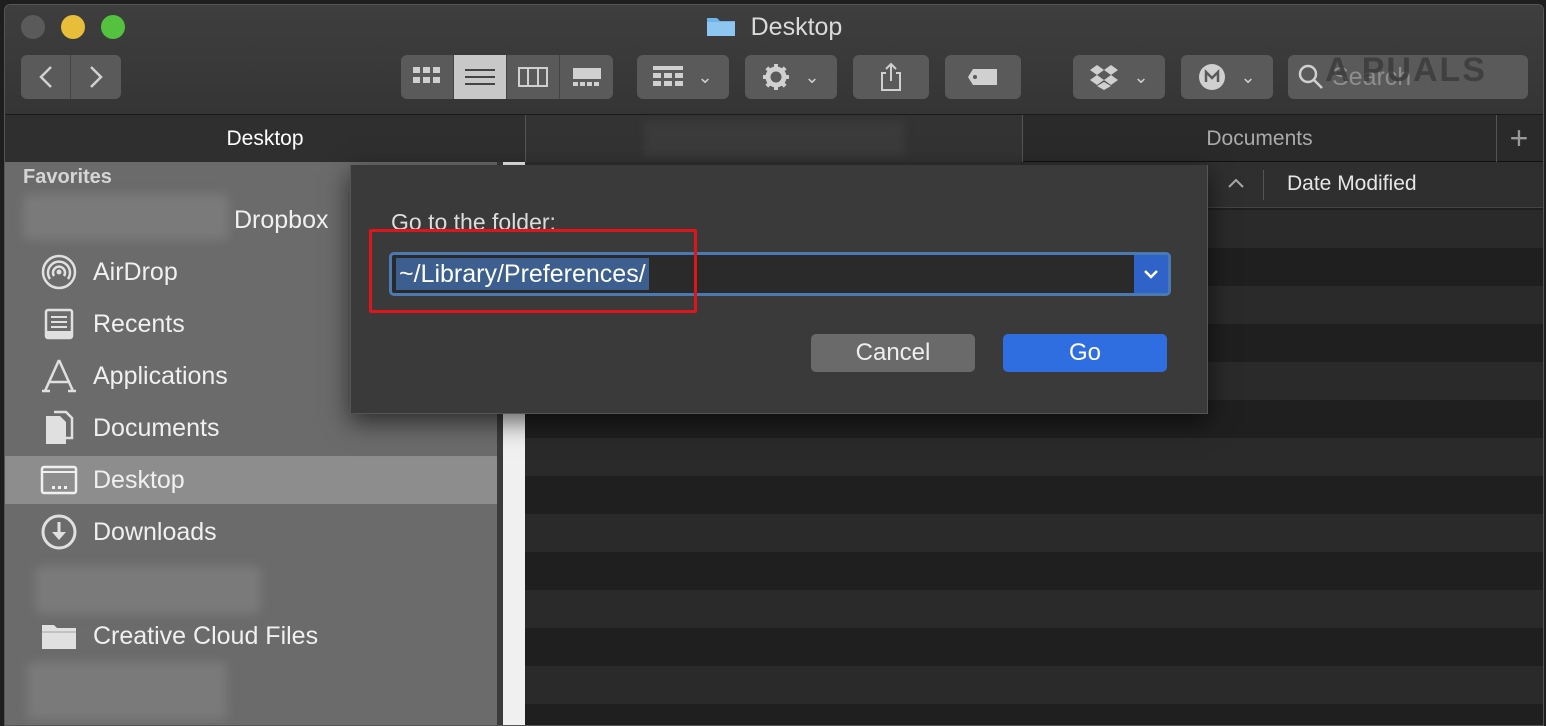  What do you see at coordinates (155, 531) in the screenshot?
I see `sidebar-item-label: Downloads` at bounding box center [155, 531].